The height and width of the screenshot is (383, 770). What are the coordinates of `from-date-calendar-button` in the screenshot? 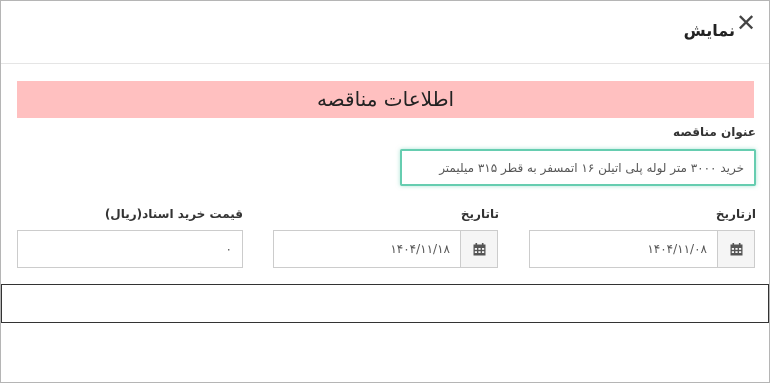 It's located at (736, 249).